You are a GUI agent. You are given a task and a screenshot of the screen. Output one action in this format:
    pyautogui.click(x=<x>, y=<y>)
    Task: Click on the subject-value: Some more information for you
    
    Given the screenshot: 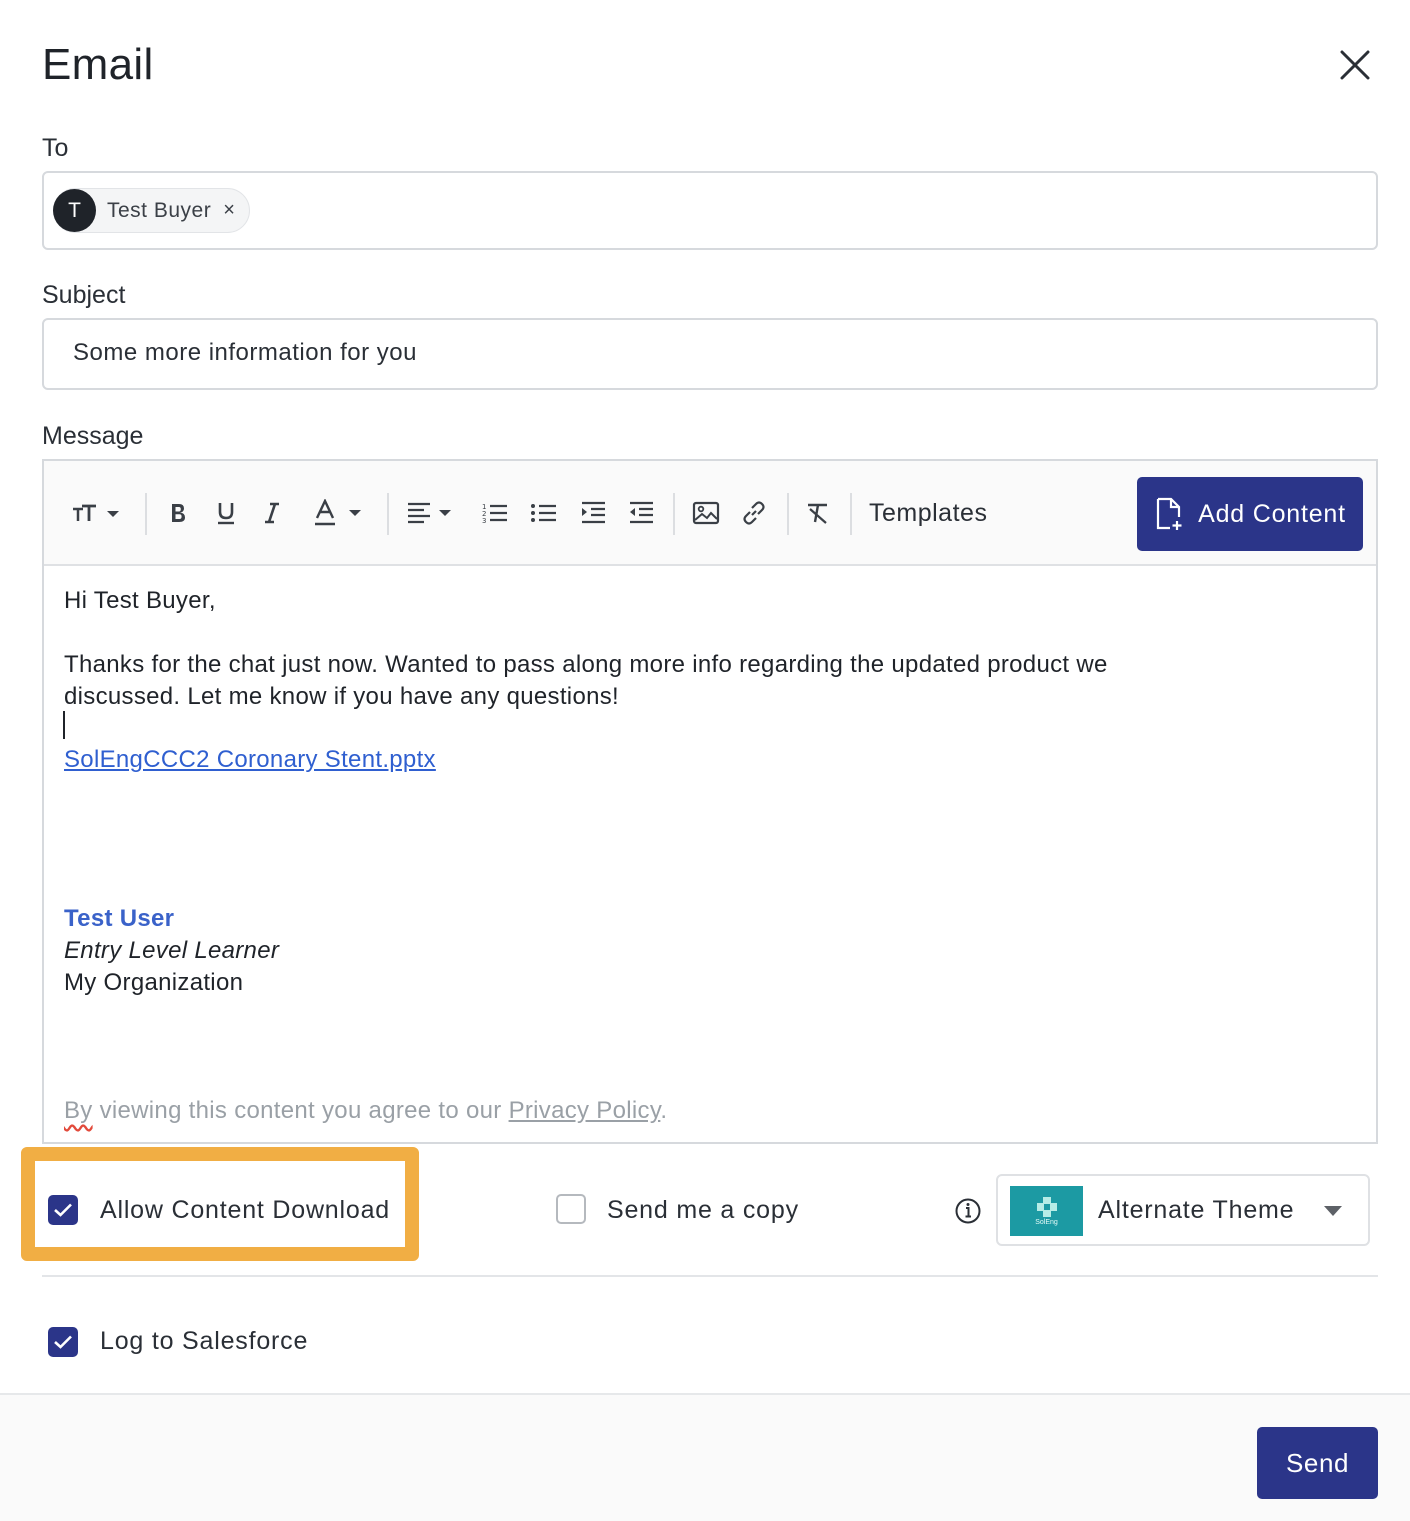 What is the action you would take?
    pyautogui.click(x=245, y=352)
    